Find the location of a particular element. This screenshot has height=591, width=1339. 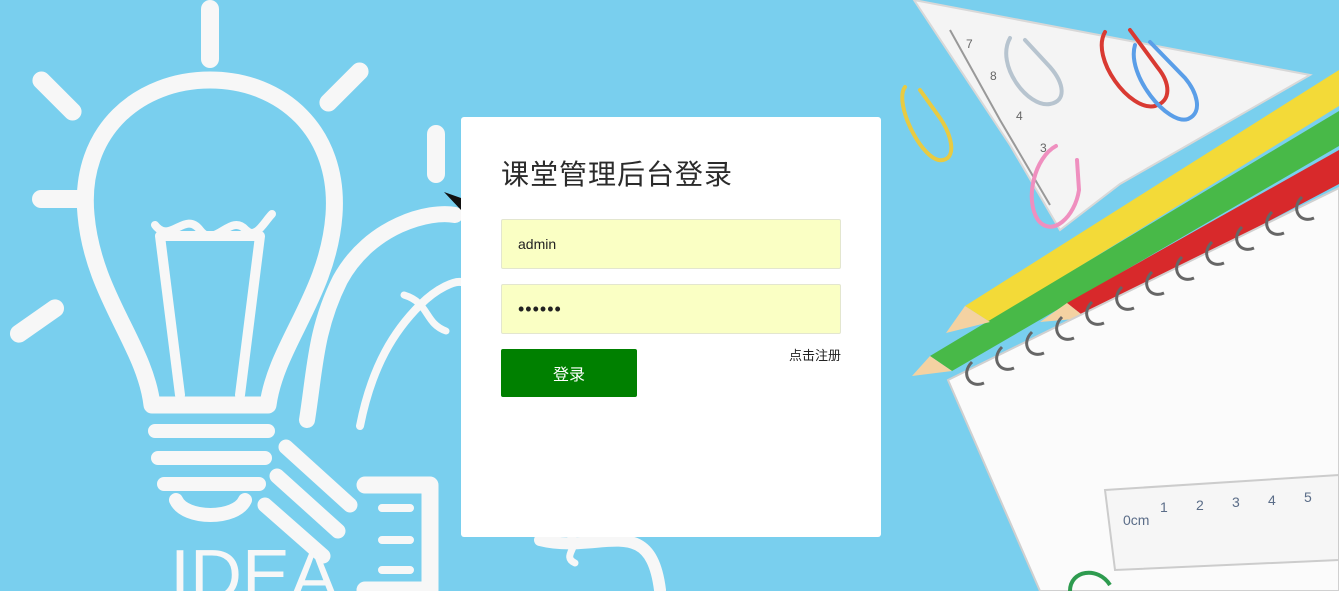

svg-text: 0cm is located at coordinates (1136, 520).